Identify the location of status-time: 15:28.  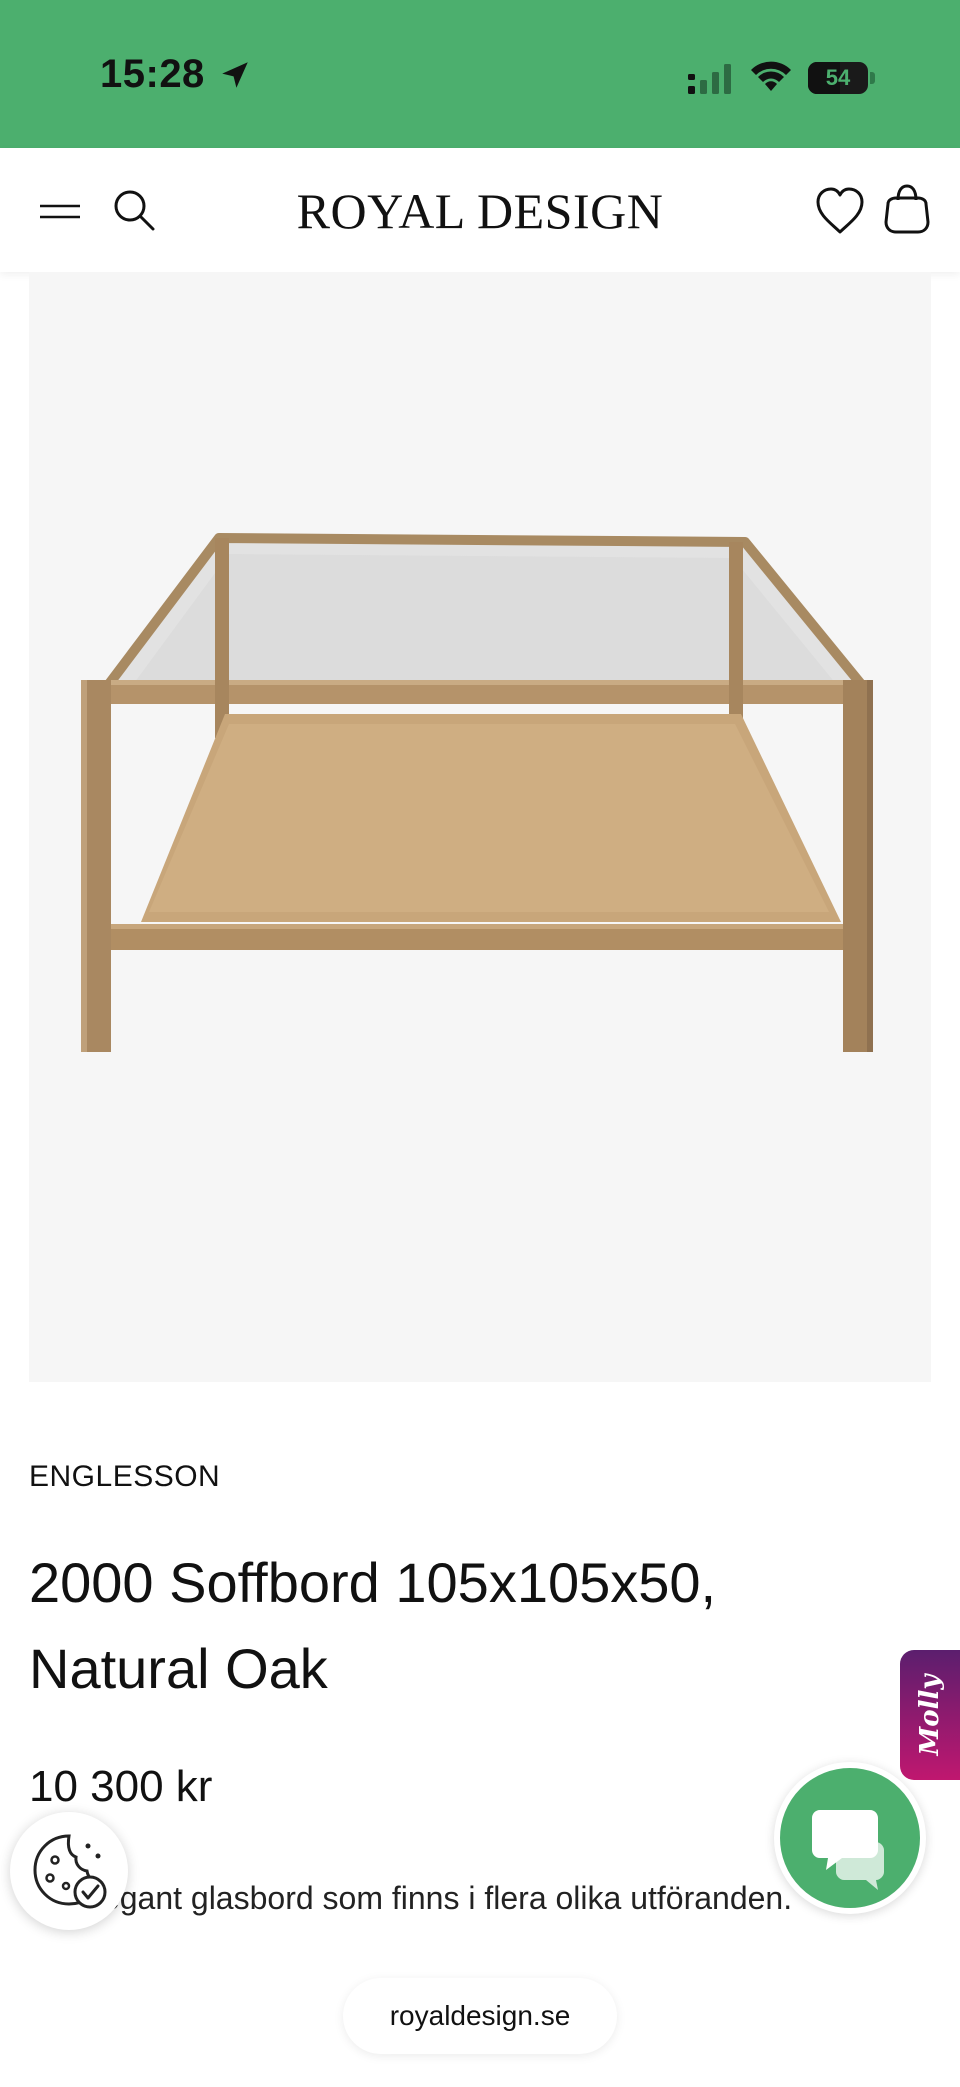
(152, 74).